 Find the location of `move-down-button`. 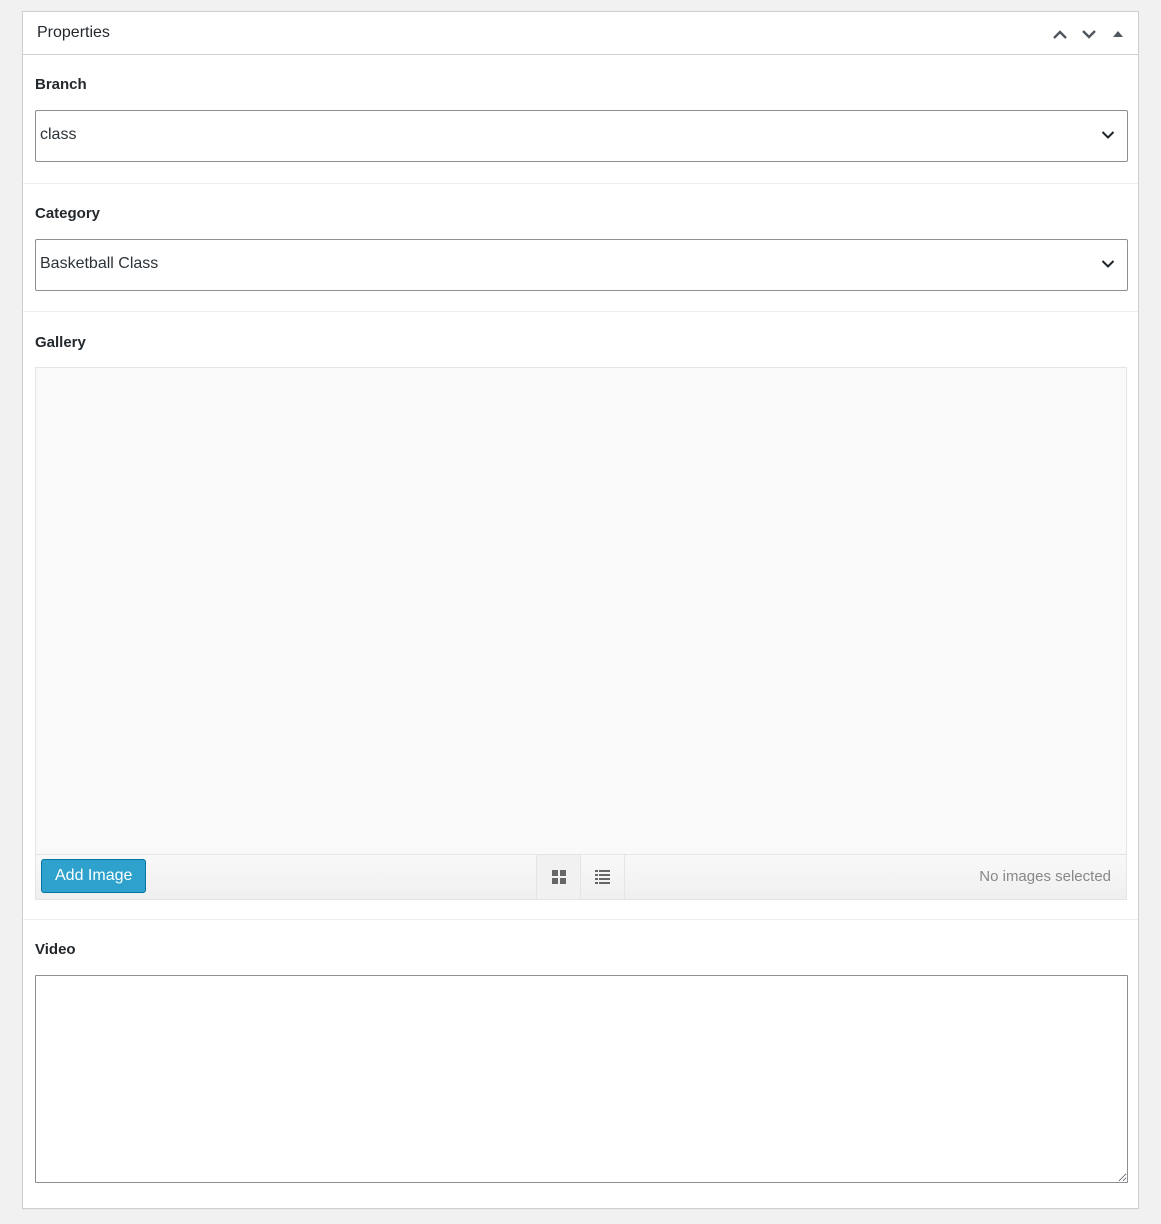

move-down-button is located at coordinates (1088, 34).